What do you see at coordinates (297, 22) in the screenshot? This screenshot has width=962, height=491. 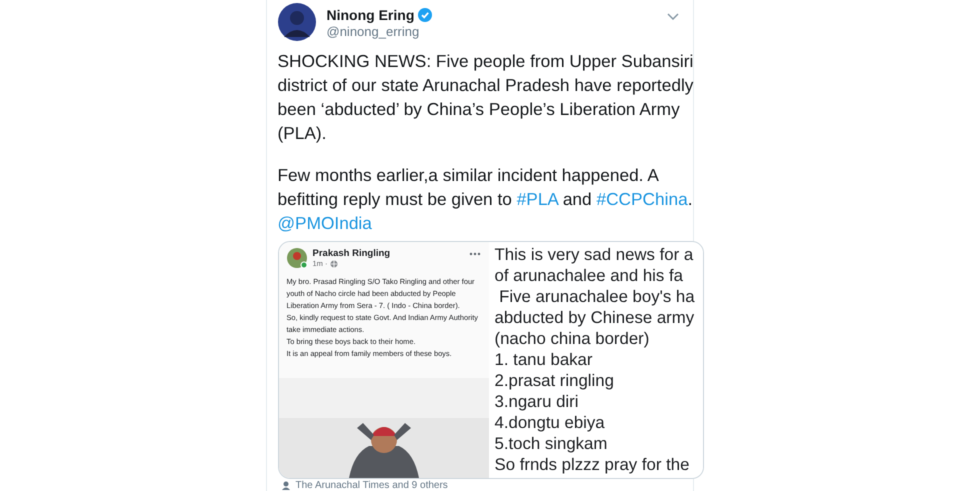 I see `avatar-icon` at bounding box center [297, 22].